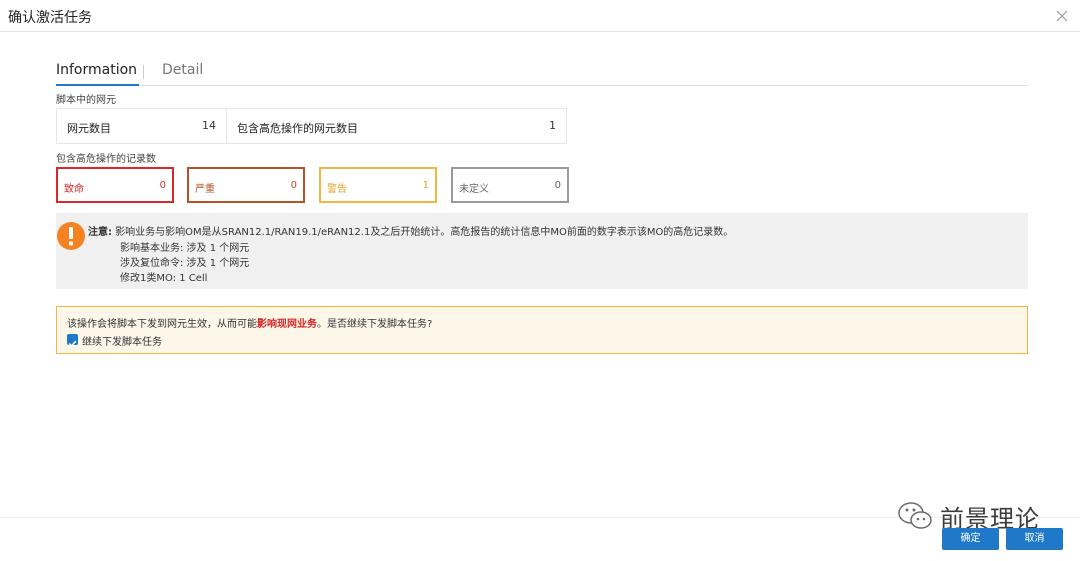 This screenshot has height=561, width=1080. I want to click on notice-prefix: 注意:, so click(100, 232).